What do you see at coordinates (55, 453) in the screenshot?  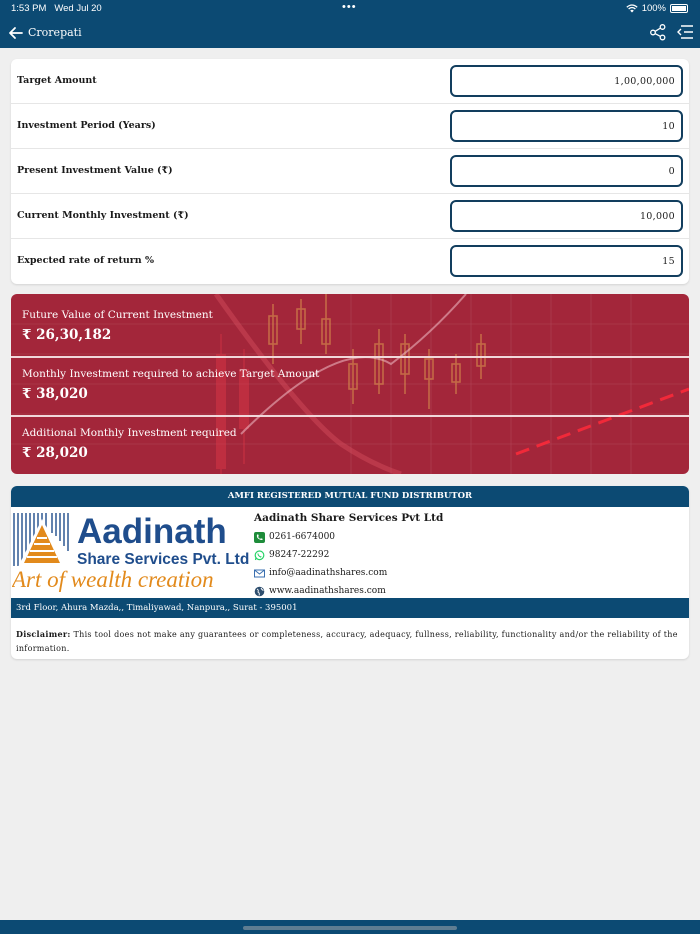 I see `result-value: ₹ 28,020` at bounding box center [55, 453].